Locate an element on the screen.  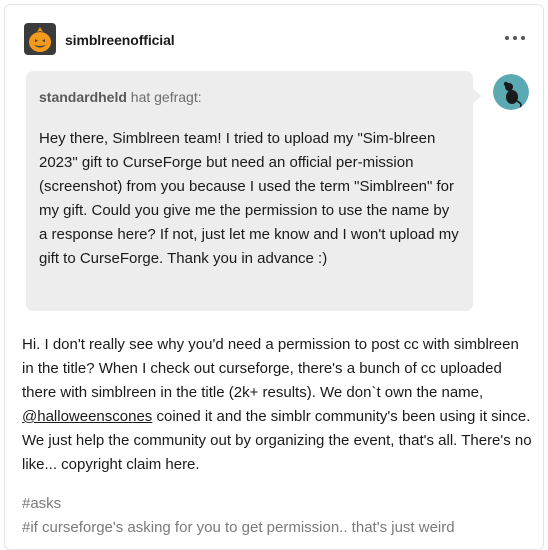
more-options-button is located at coordinates (515, 38).